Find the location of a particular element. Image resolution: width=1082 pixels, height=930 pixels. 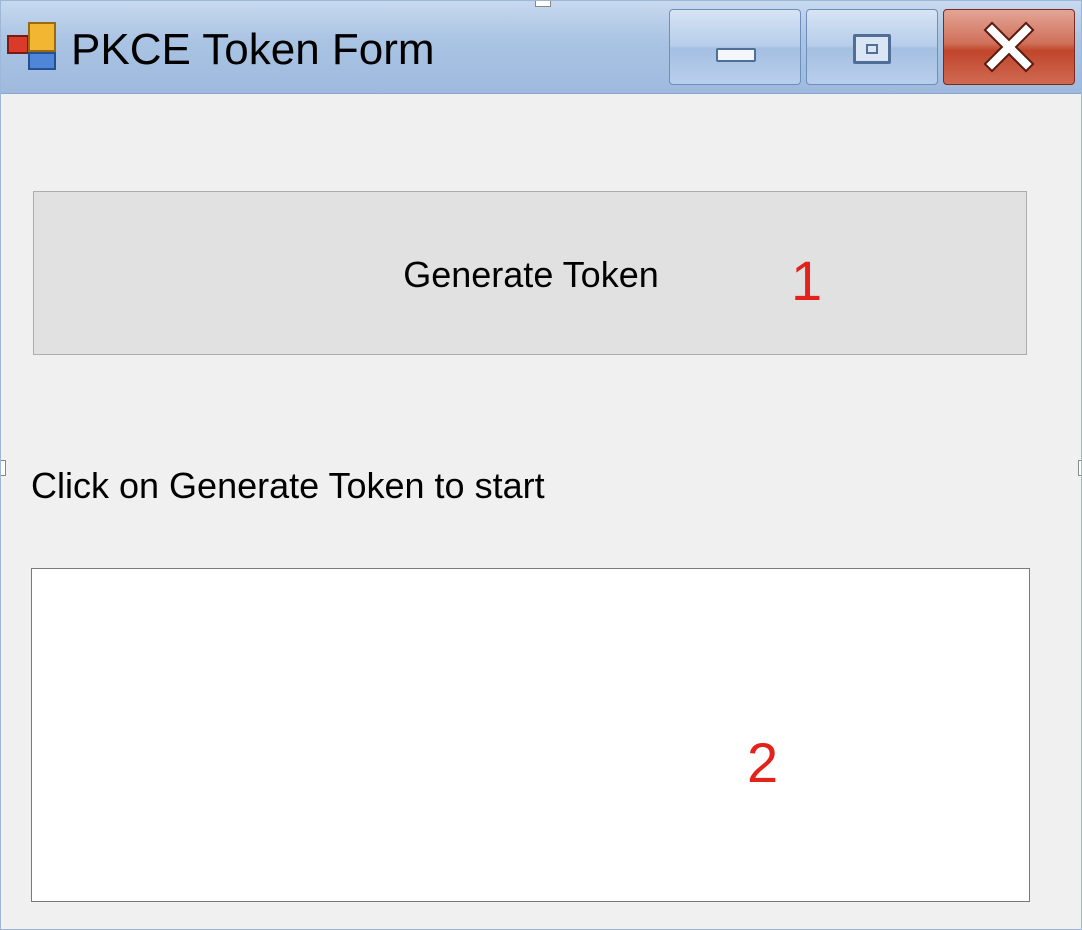

close-icon is located at coordinates (1009, 47).